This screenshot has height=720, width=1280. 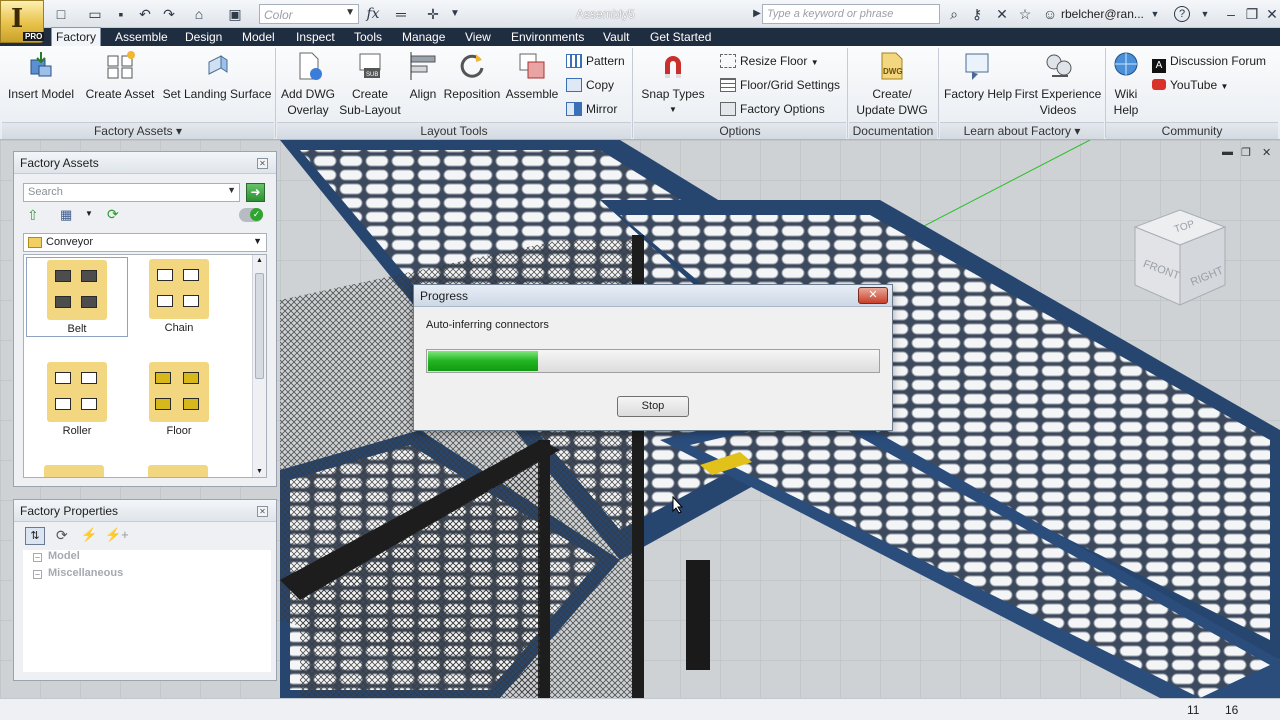 I want to click on resize-floor-button: Resize Floor ▼, so click(x=769, y=61).